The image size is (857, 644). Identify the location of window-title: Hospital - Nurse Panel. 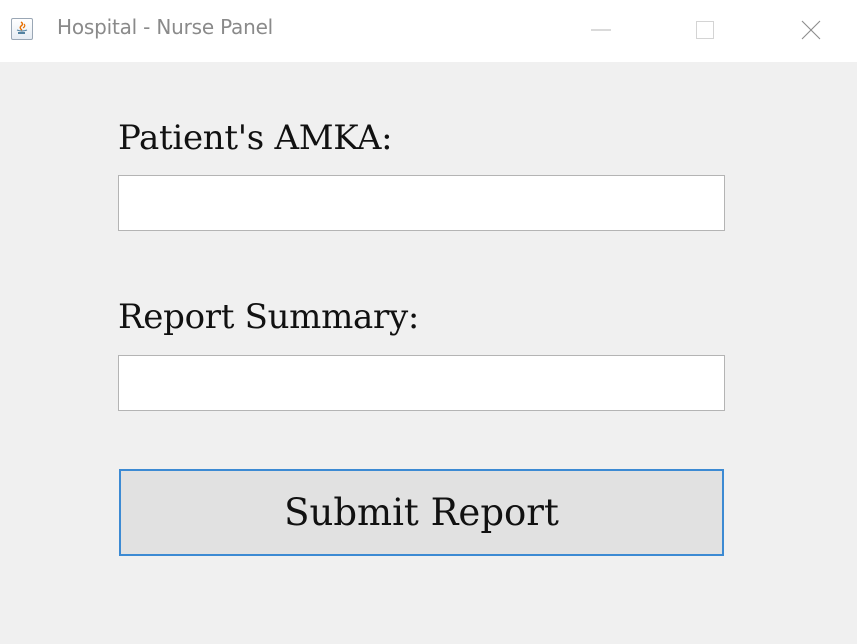
(165, 27).